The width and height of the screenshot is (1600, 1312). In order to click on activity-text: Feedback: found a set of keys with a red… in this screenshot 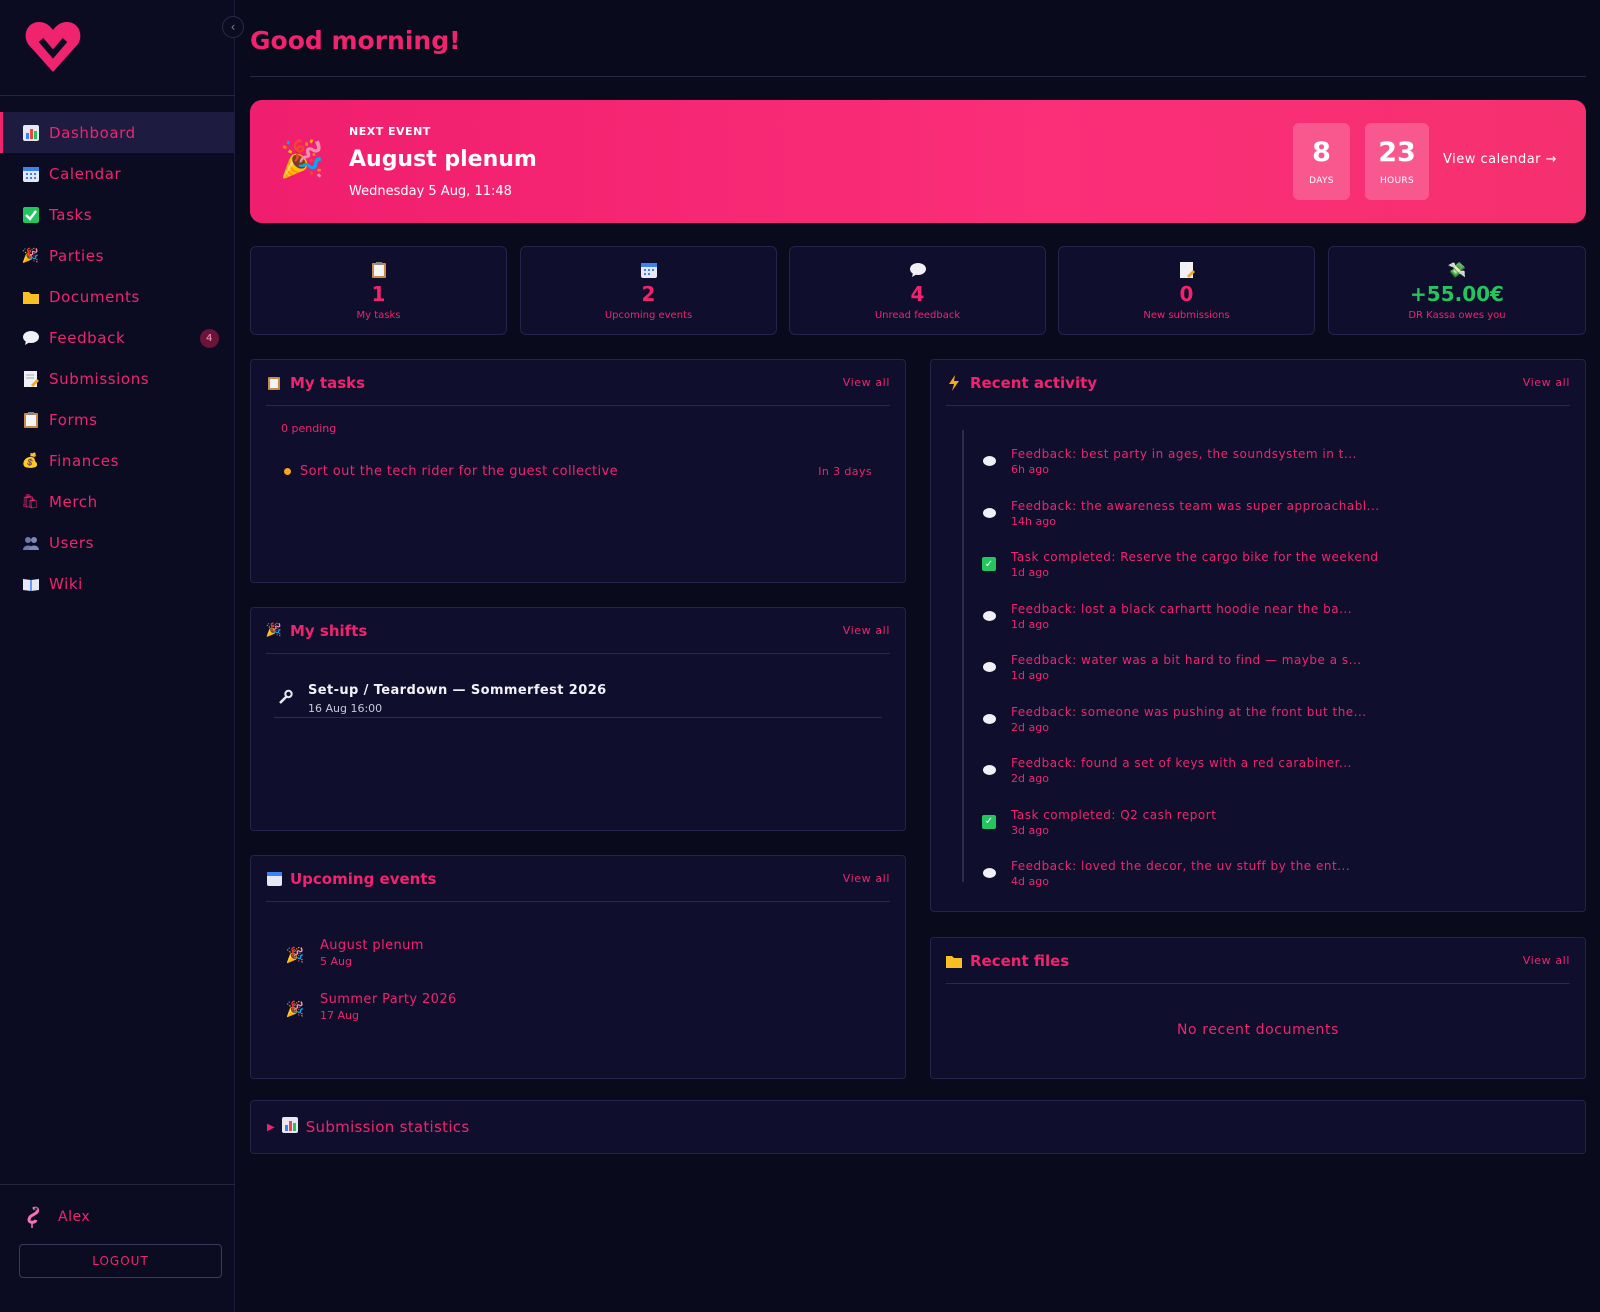, I will do `click(1181, 763)`.